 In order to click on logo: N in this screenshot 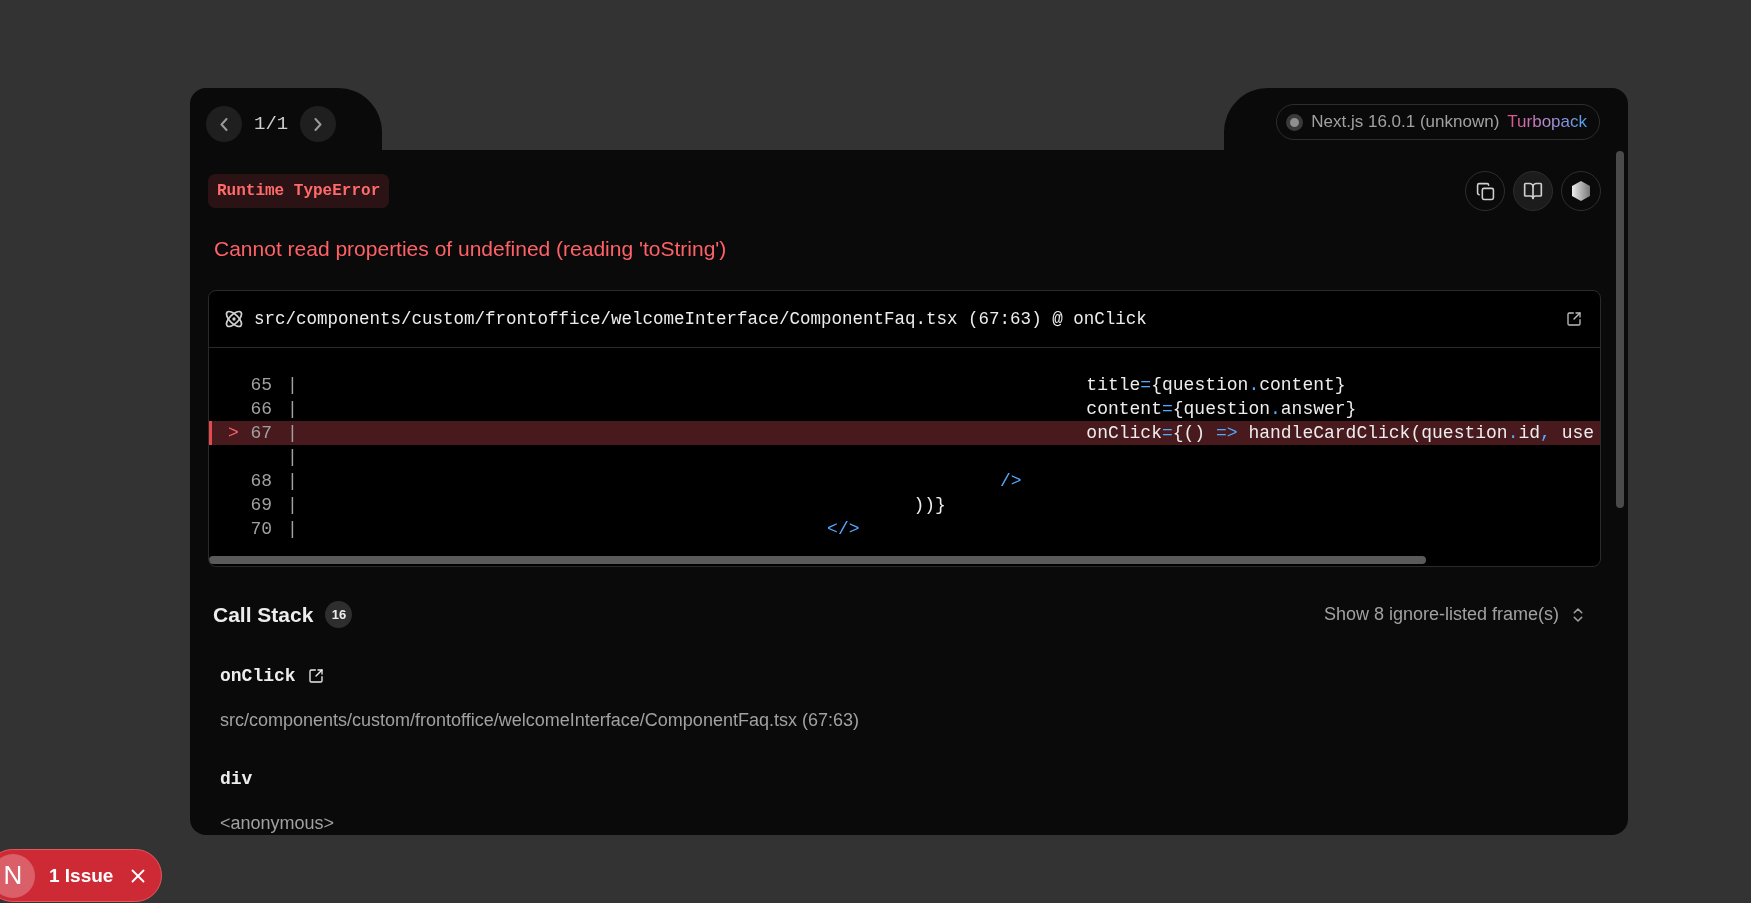, I will do `click(17, 875)`.